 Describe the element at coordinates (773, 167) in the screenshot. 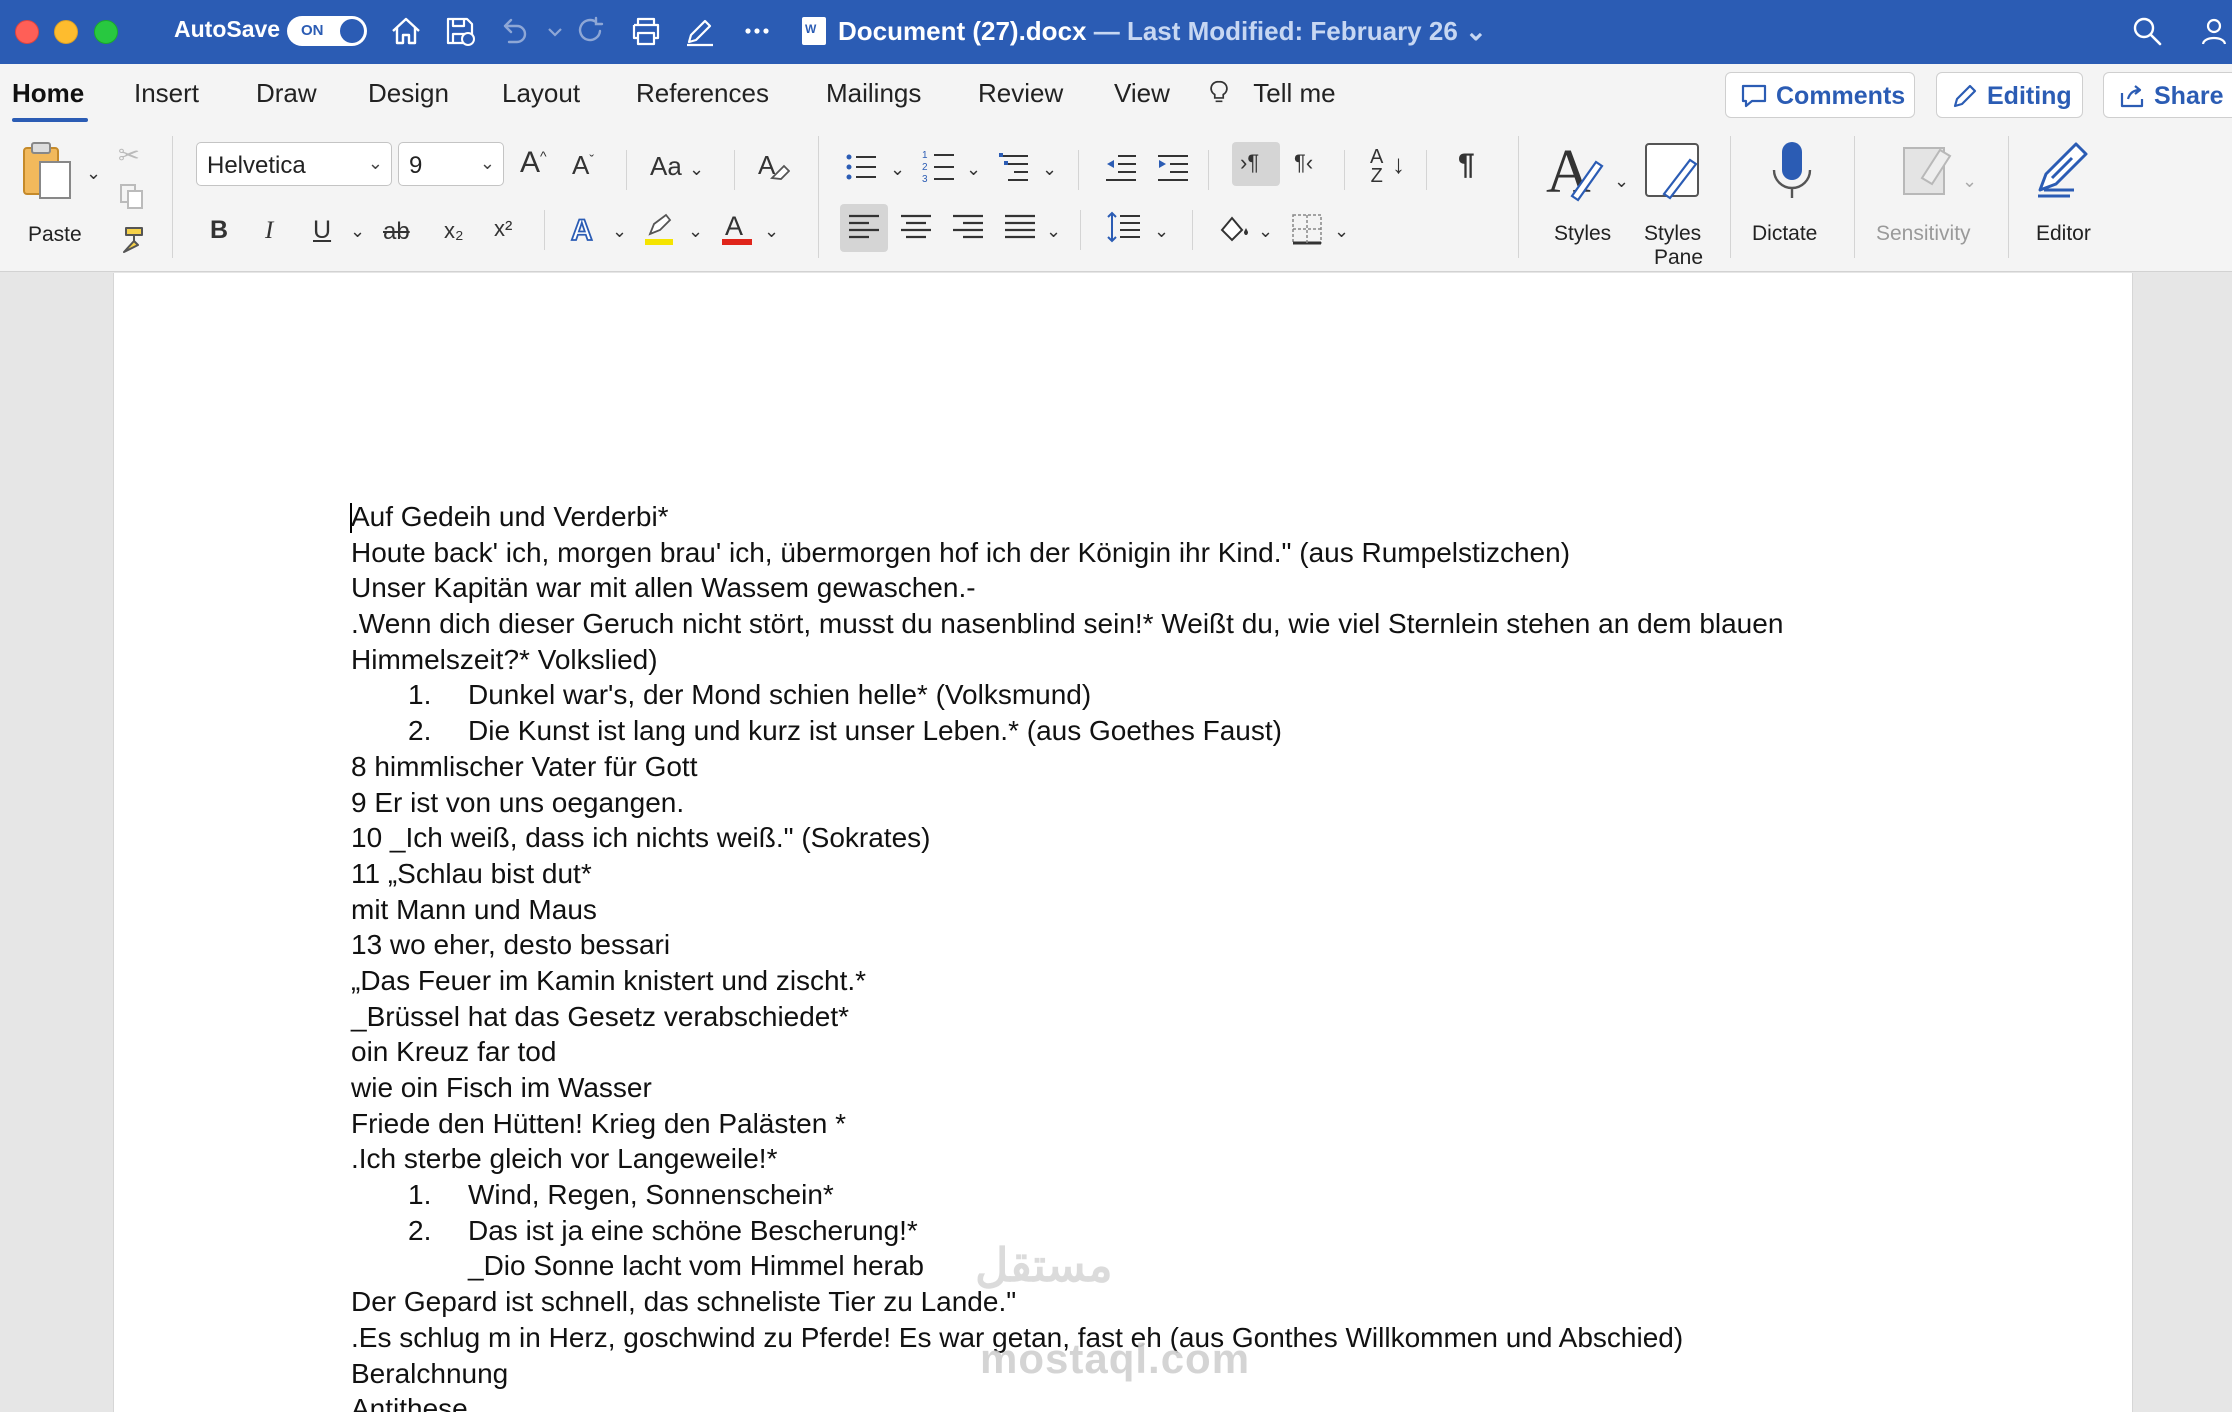

I see `clear-formatting-icon: A` at that location.